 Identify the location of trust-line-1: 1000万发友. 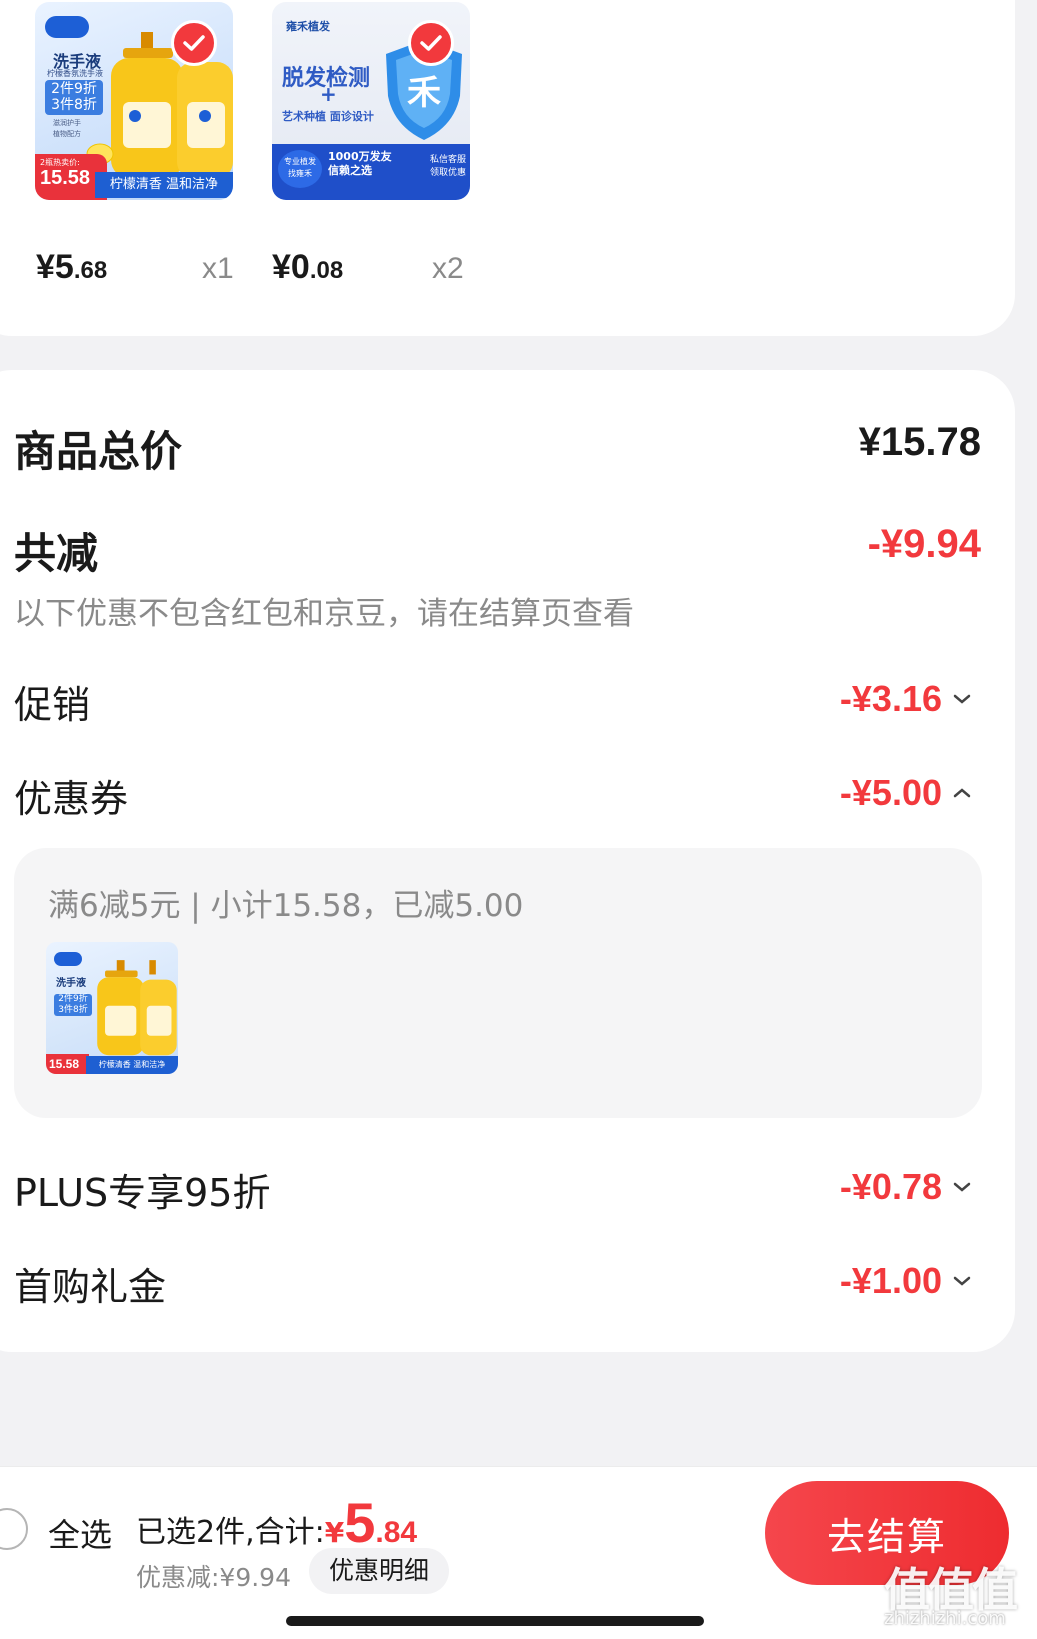
(360, 156).